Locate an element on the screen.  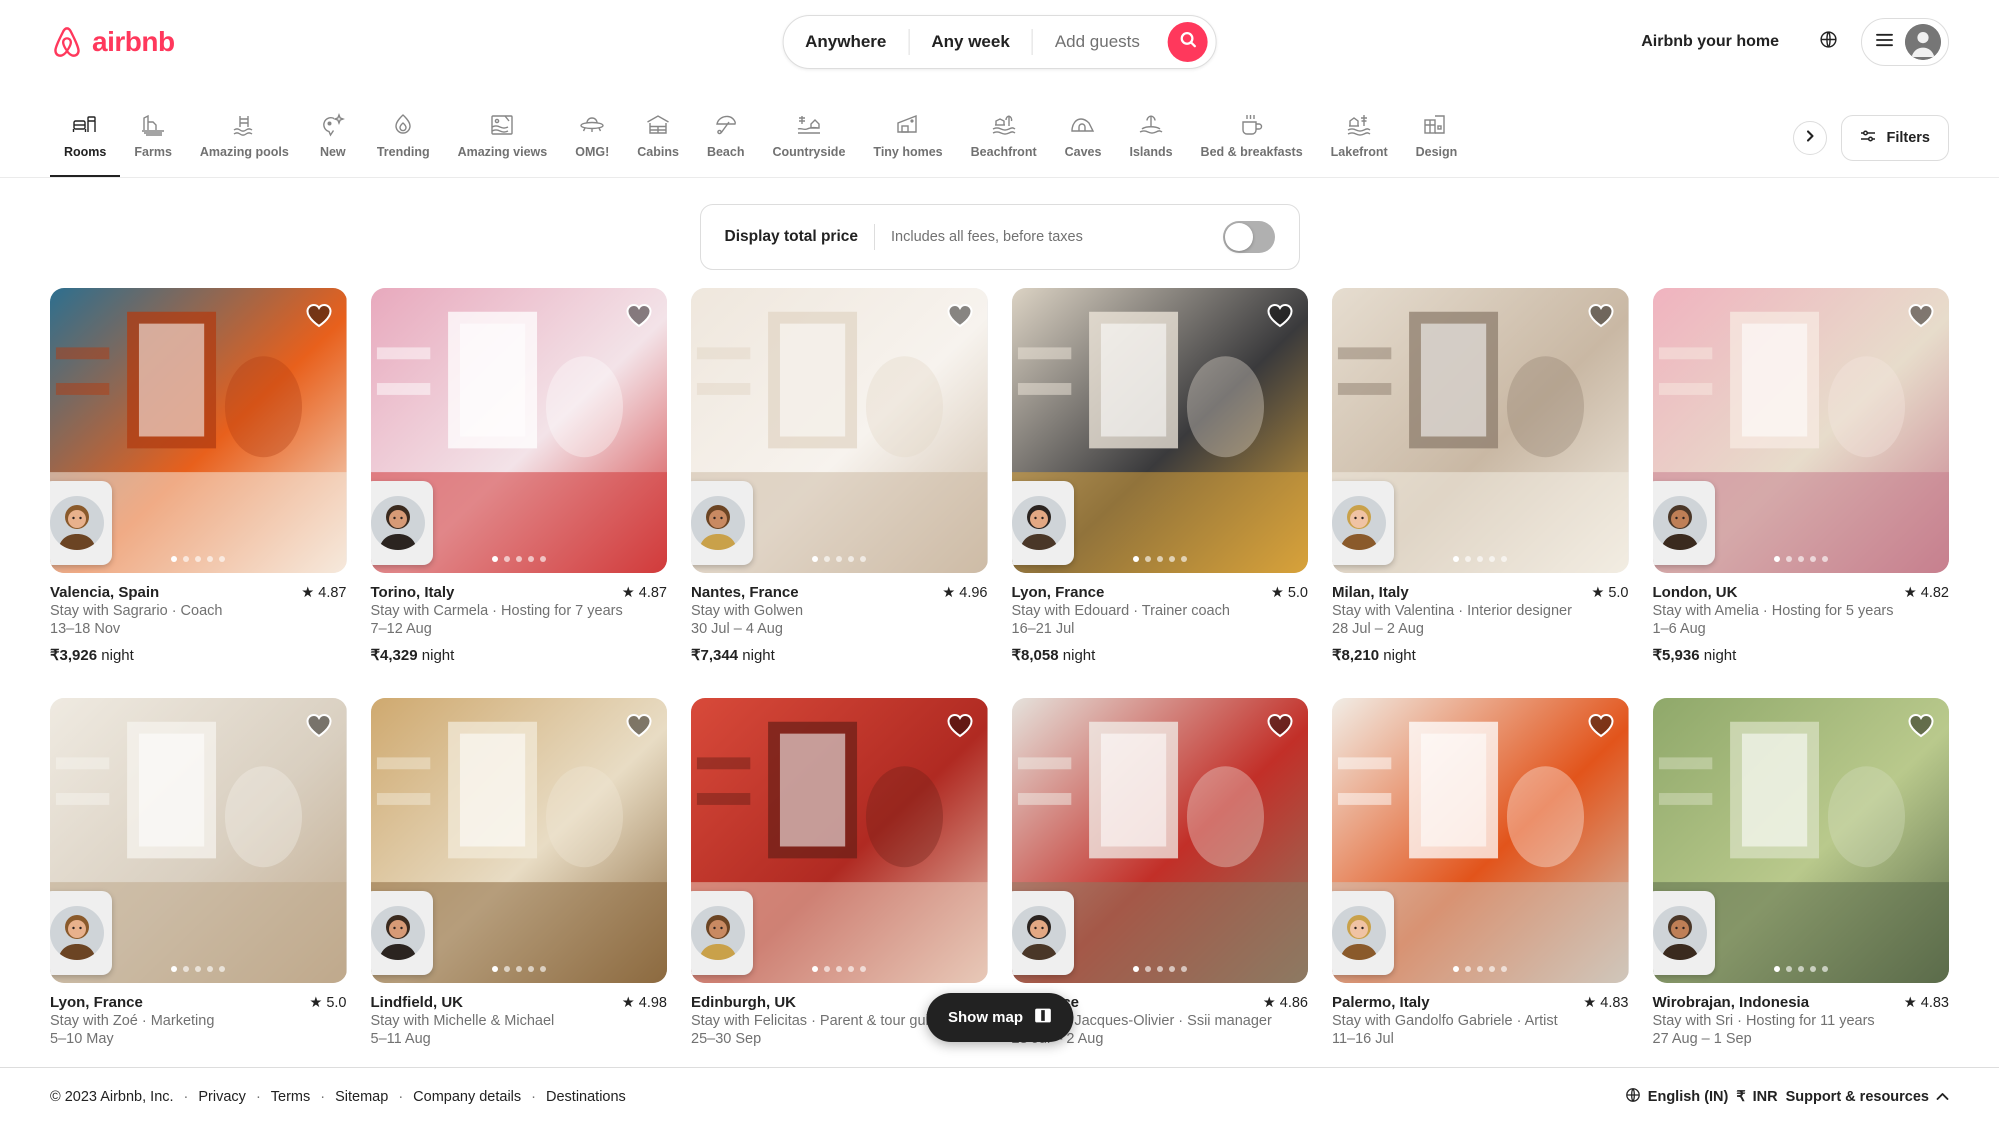
search-button is located at coordinates (1187, 42).